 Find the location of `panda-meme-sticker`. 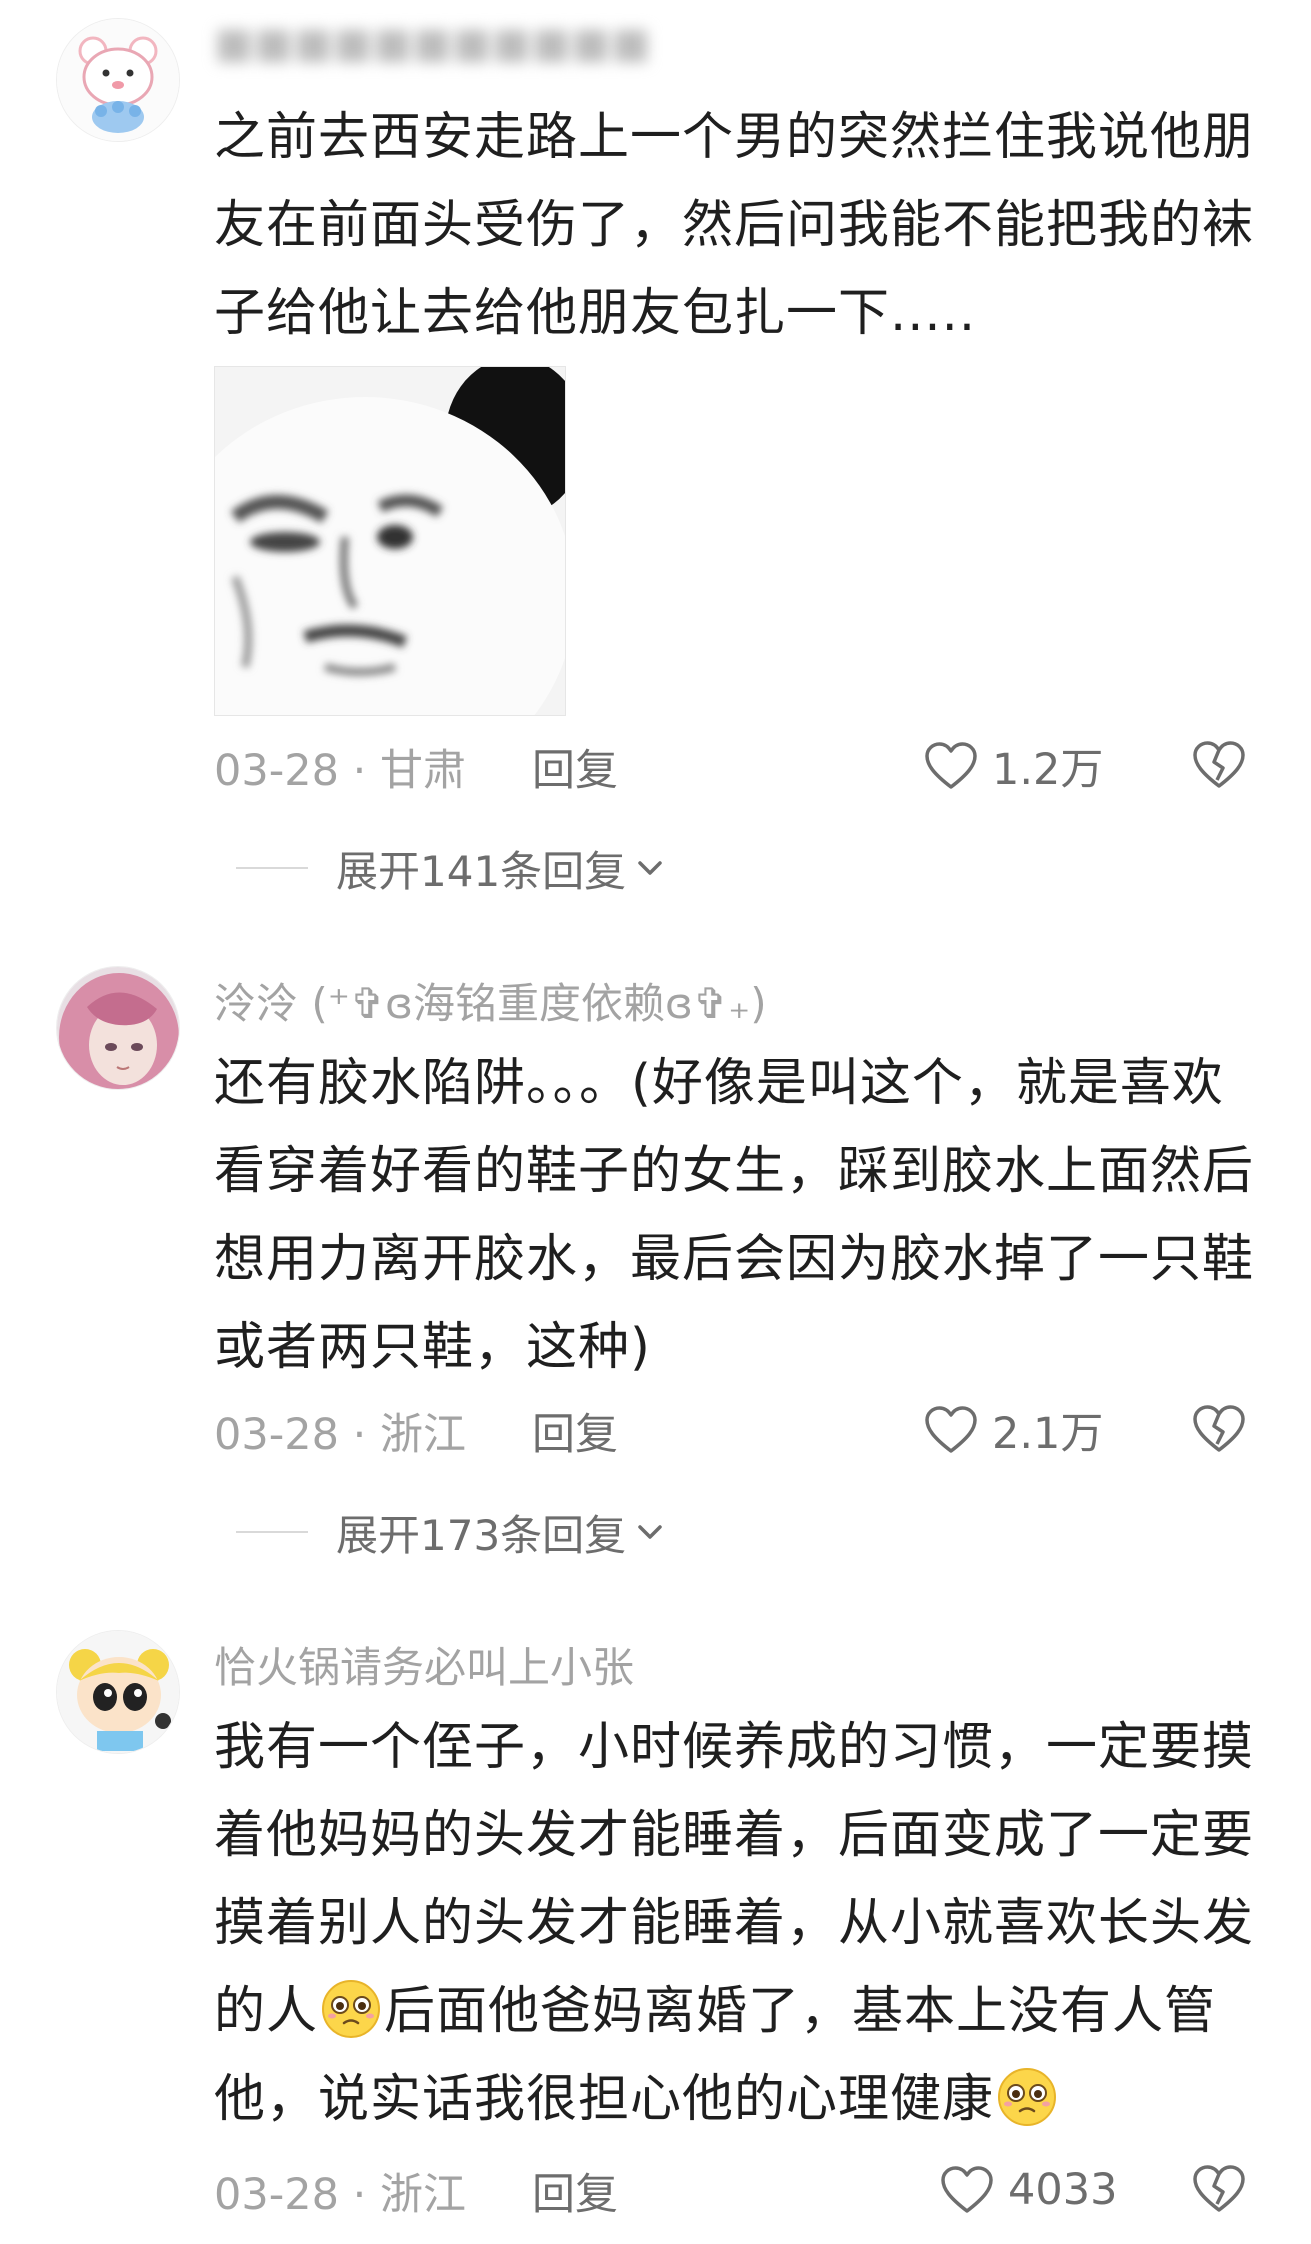

panda-meme-sticker is located at coordinates (390, 541).